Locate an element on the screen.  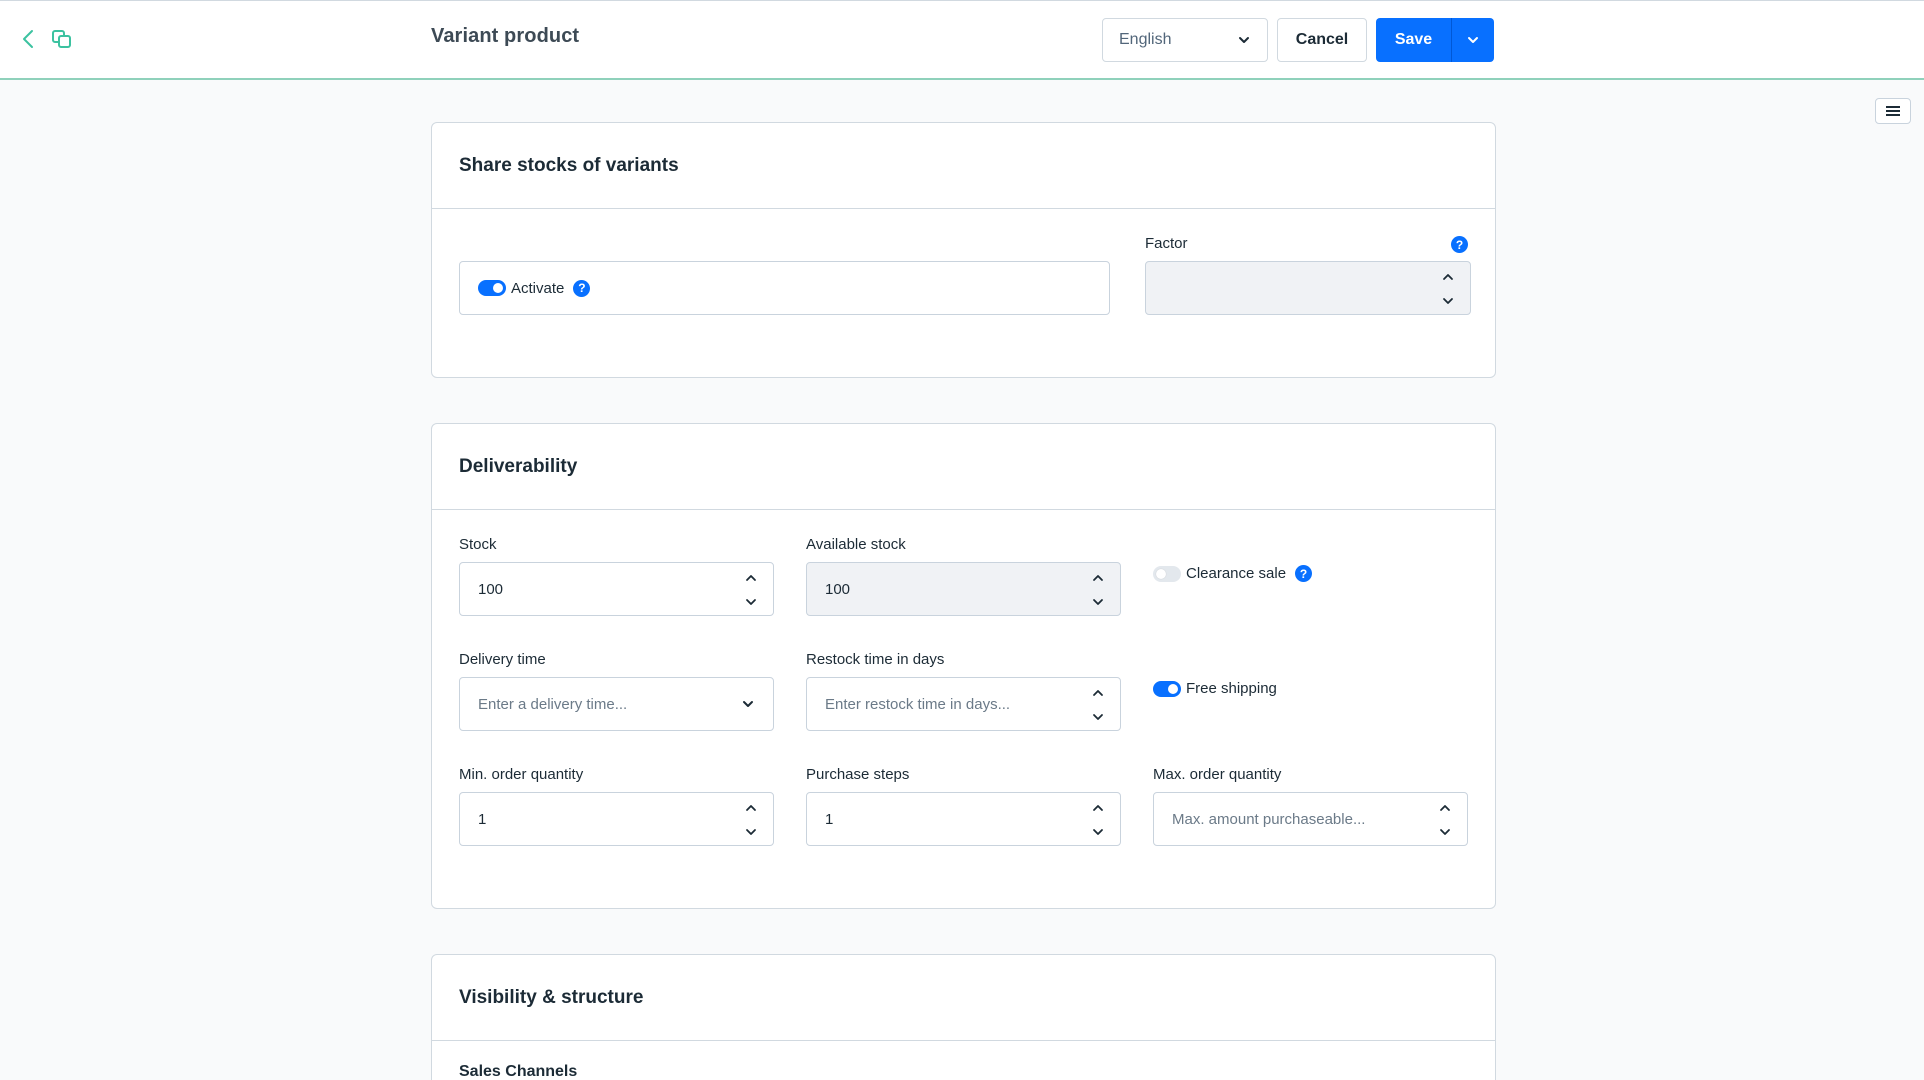
free-shipping-toggle is located at coordinates (1167, 688).